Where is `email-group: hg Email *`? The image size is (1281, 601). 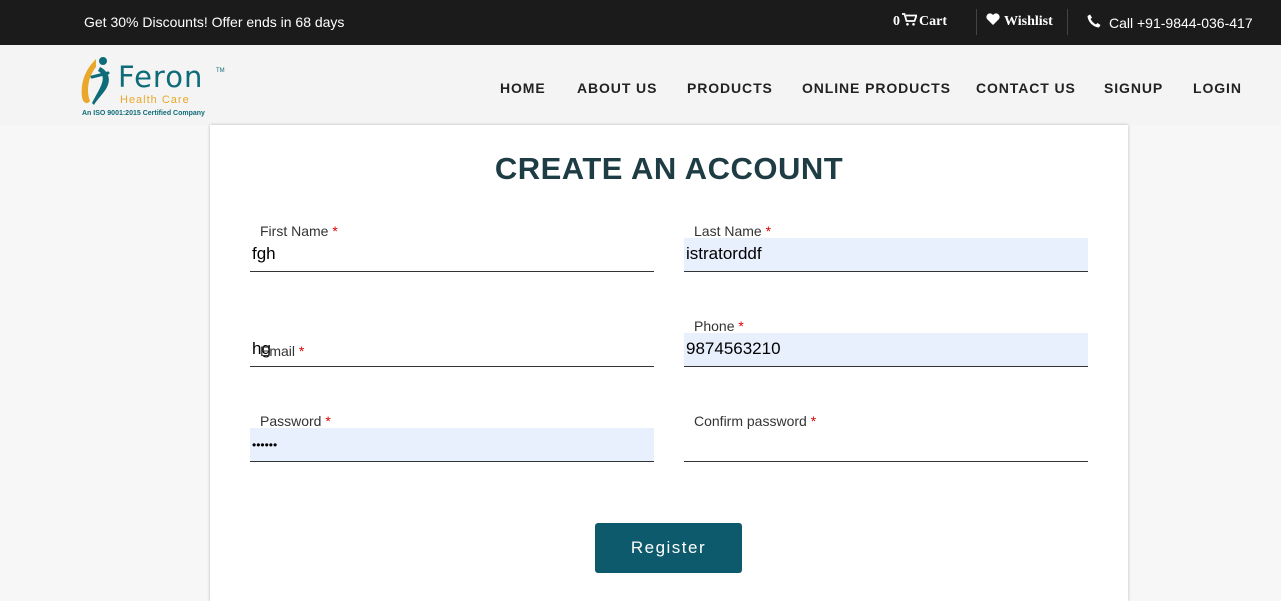 email-group: hg Email * is located at coordinates (452, 342).